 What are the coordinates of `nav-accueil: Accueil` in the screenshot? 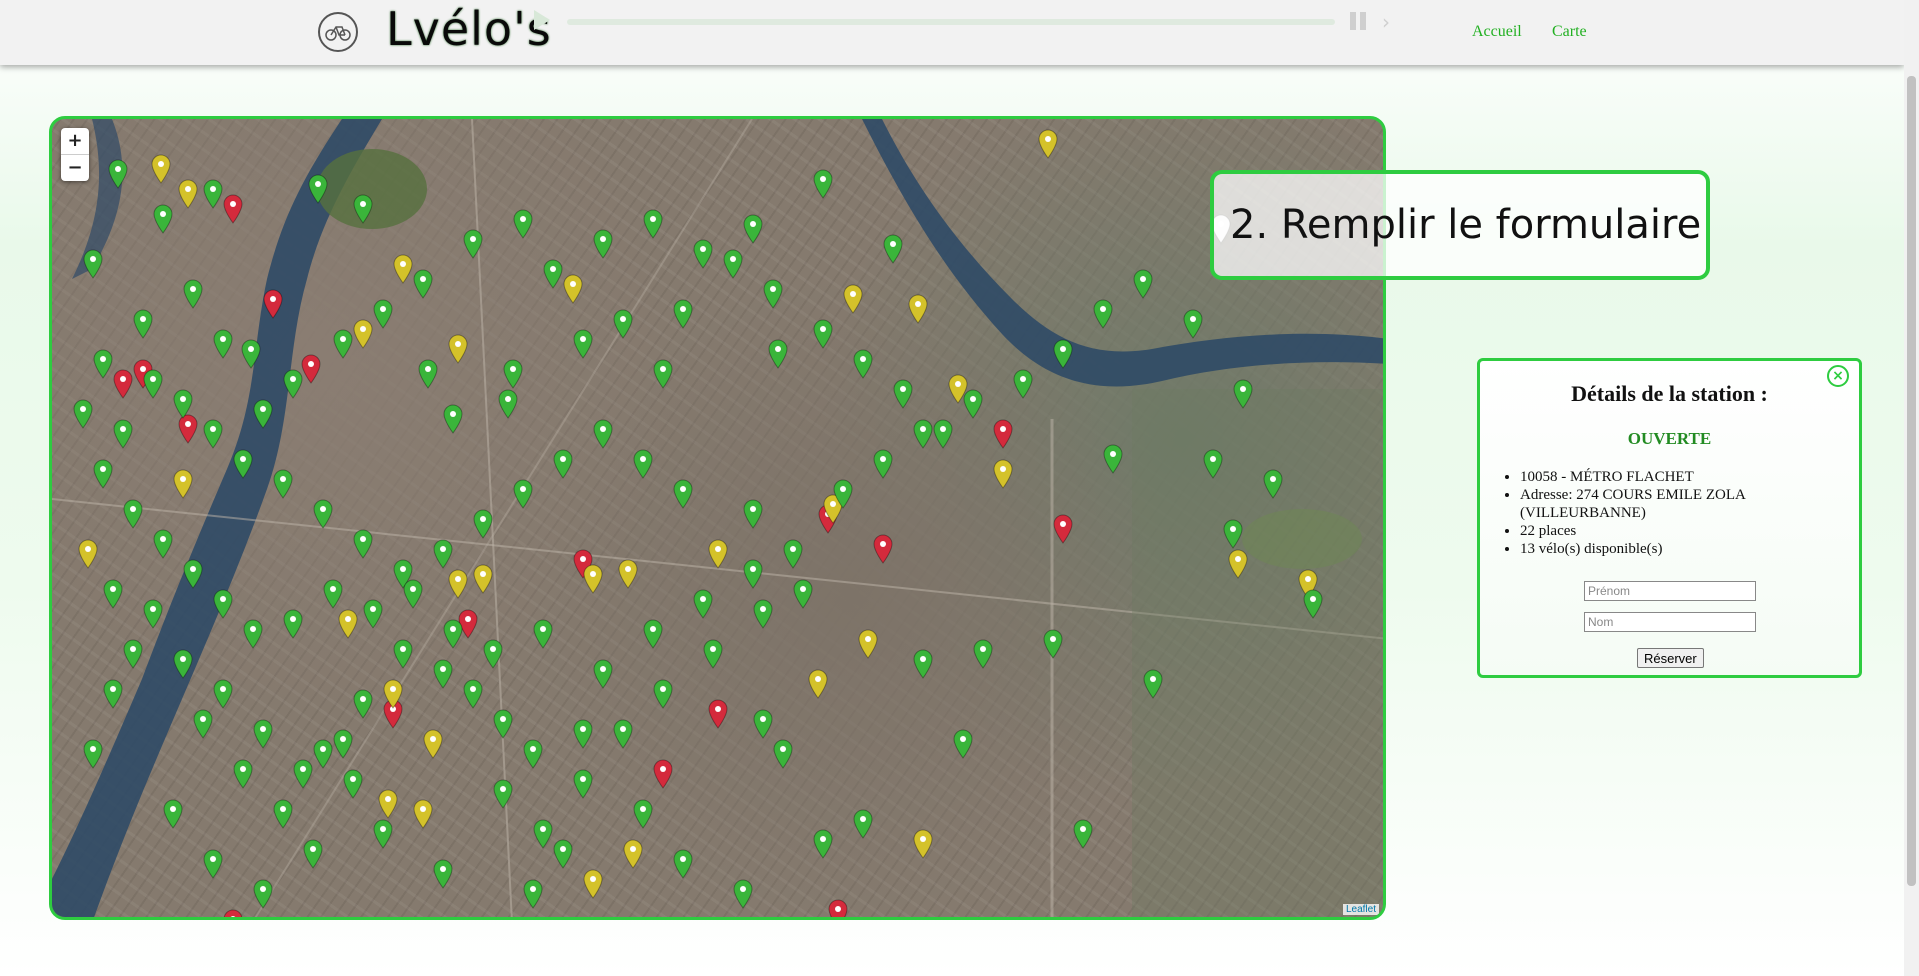 It's located at (1497, 32).